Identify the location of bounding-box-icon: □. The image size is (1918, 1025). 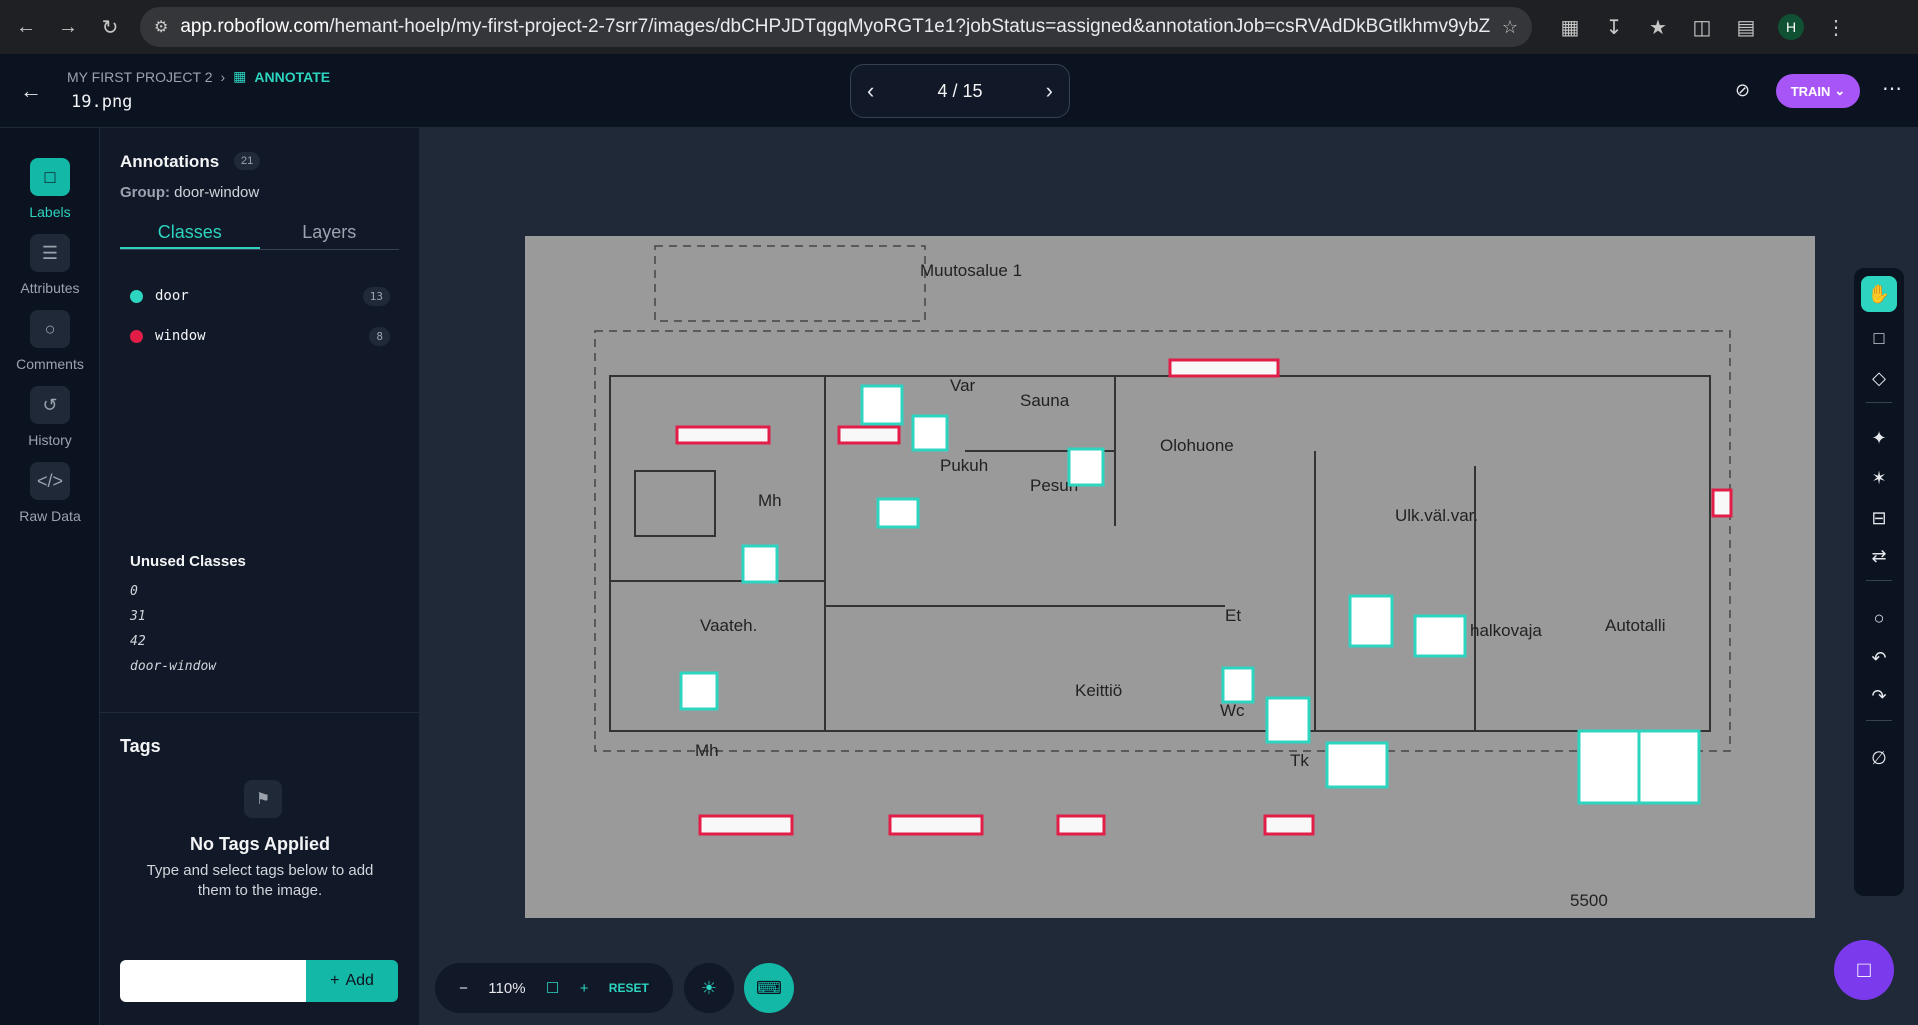
(1879, 338).